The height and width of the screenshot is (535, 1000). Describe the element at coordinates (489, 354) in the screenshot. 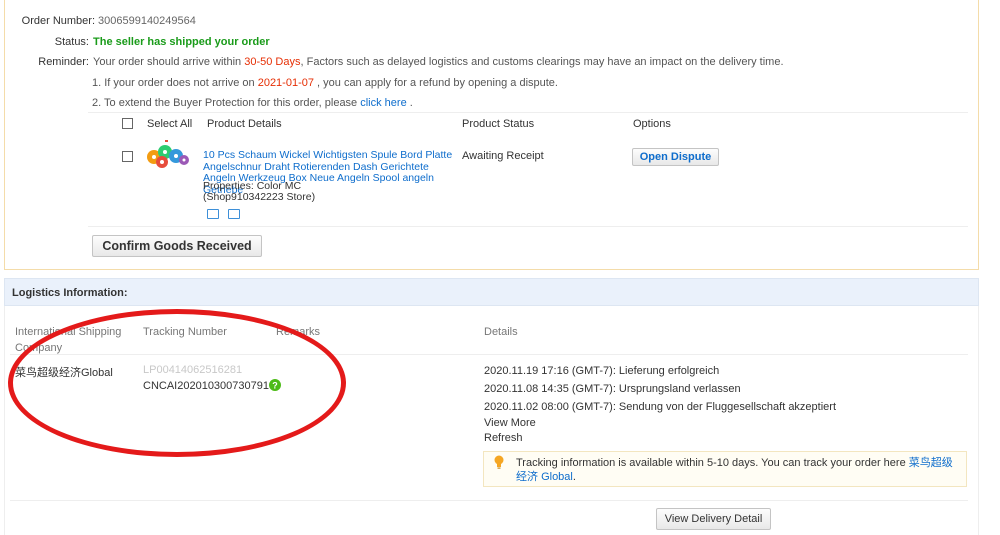

I see `logistics-header-divider` at that location.